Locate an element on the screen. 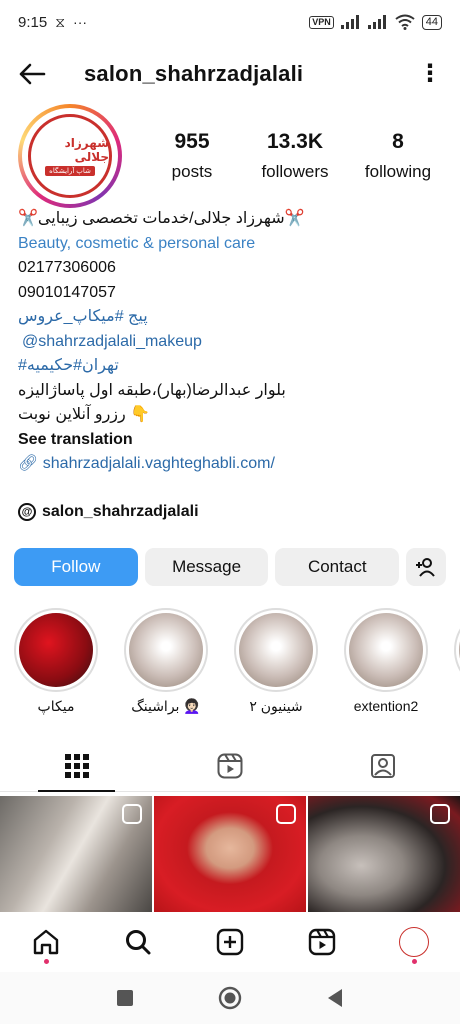 This screenshot has width=460, height=1024. followers-count: 13.3K is located at coordinates (295, 141).